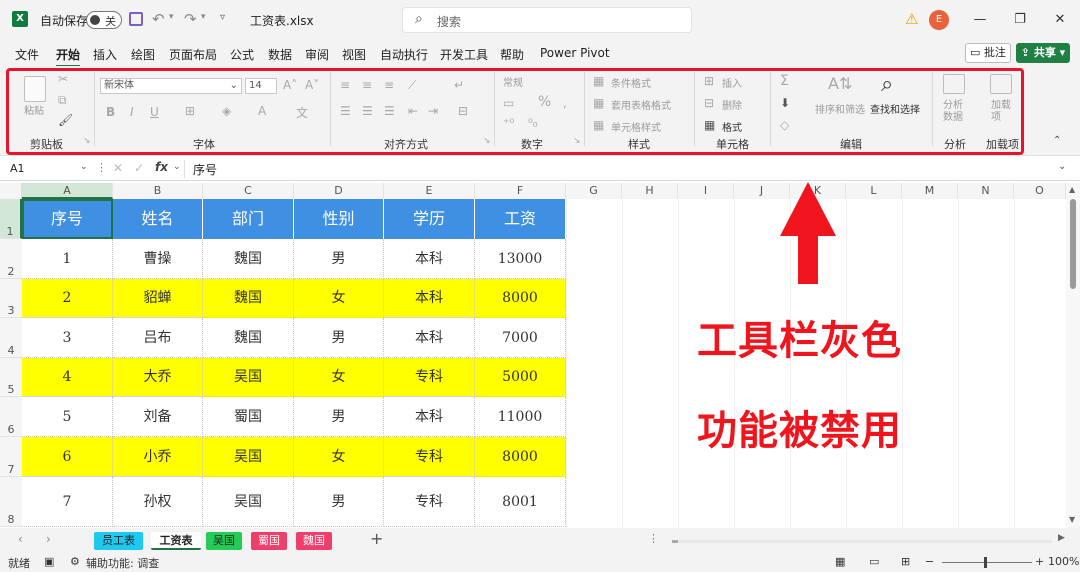 Image resolution: width=1080 pixels, height=572 pixels. What do you see at coordinates (248, 417) in the screenshot?
I see `table-cell: 蜀国` at bounding box center [248, 417].